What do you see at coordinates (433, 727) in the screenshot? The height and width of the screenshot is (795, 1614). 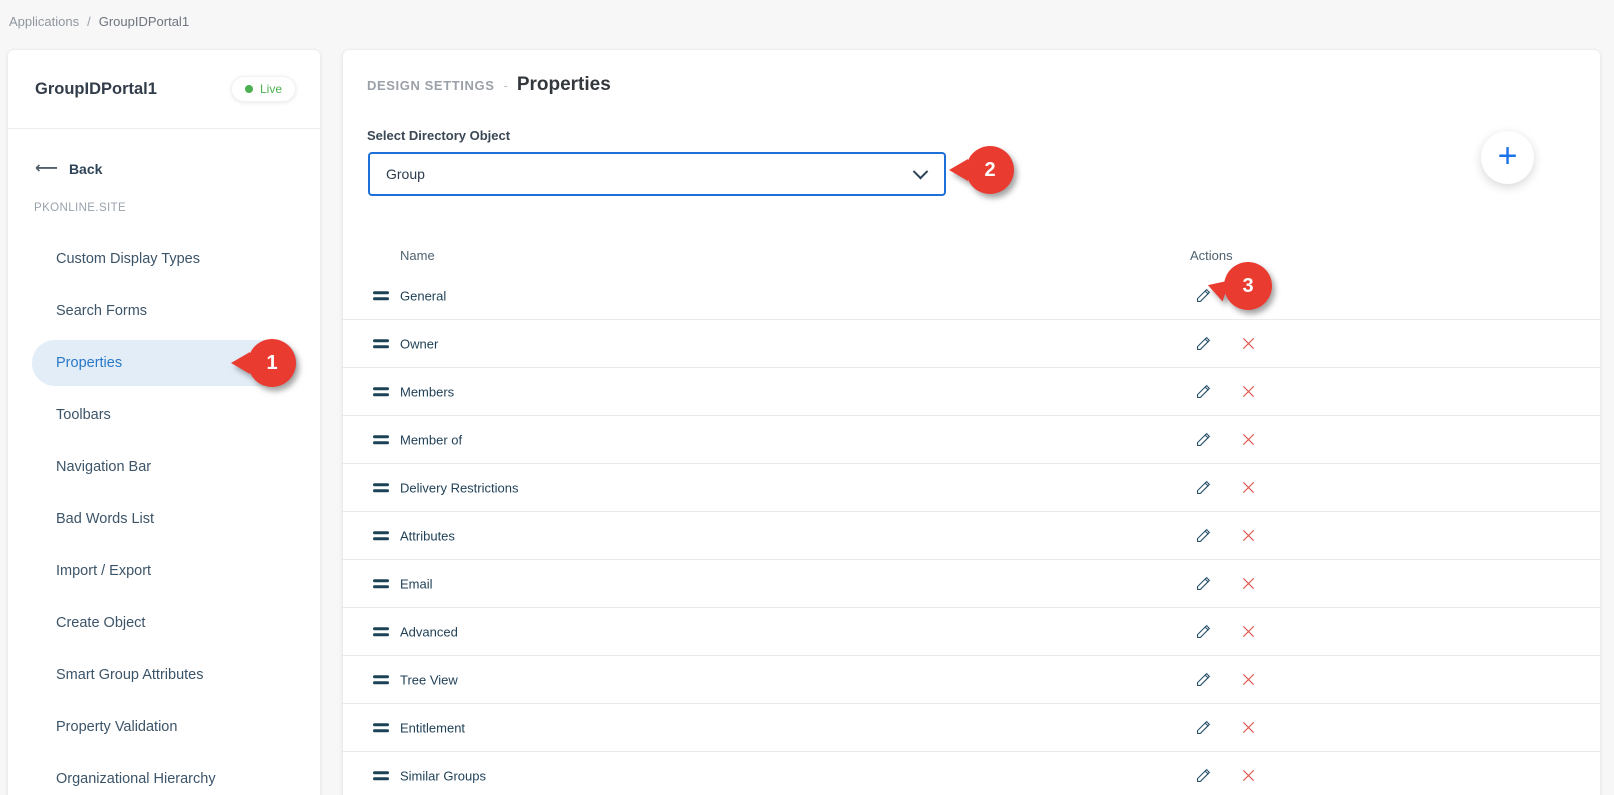 I see `row-name: Entitlement` at bounding box center [433, 727].